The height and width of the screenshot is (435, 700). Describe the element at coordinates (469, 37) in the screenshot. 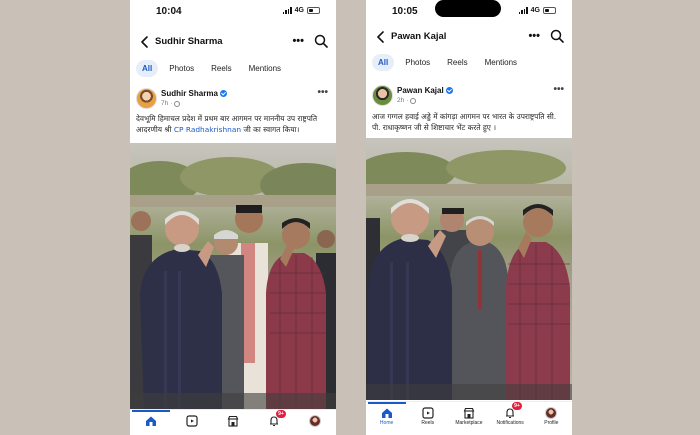

I see `profile-header: Pawan Kajal •••` at that location.